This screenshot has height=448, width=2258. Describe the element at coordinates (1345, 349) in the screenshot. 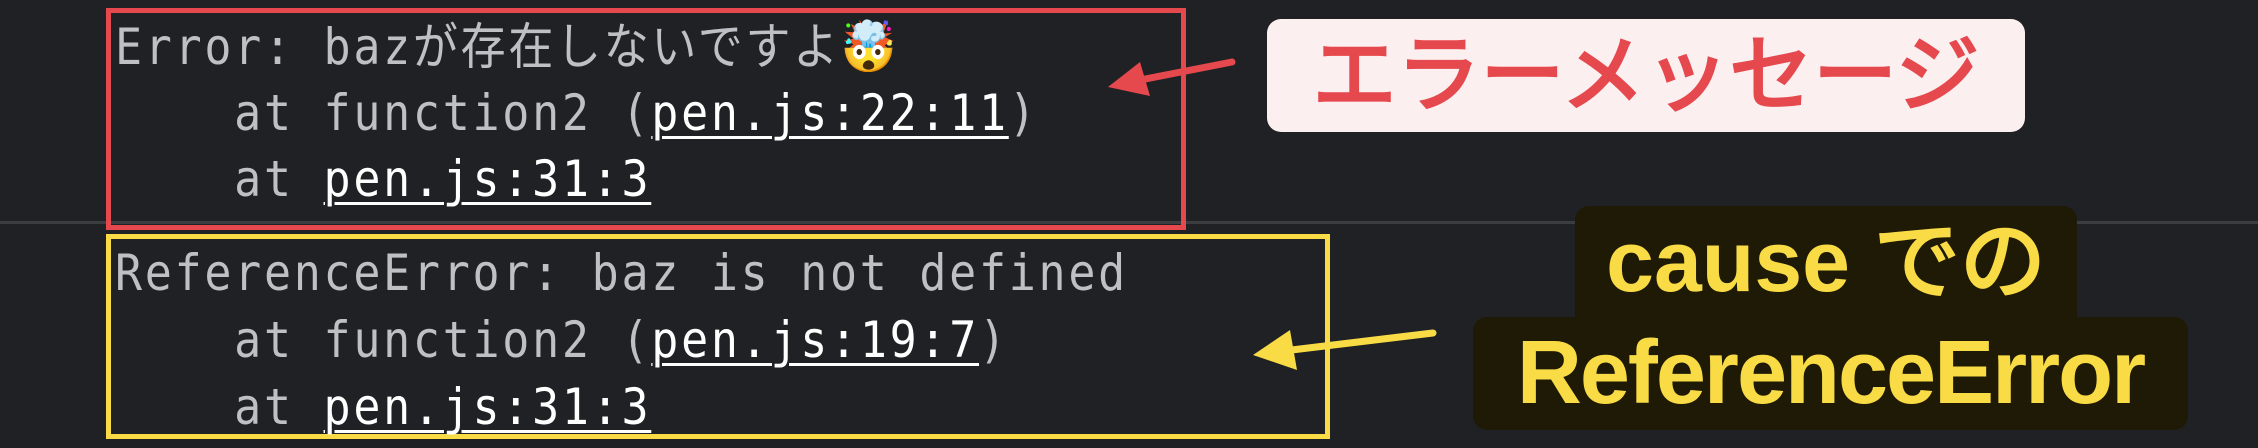

I see `yellow-arrow-icon` at that location.